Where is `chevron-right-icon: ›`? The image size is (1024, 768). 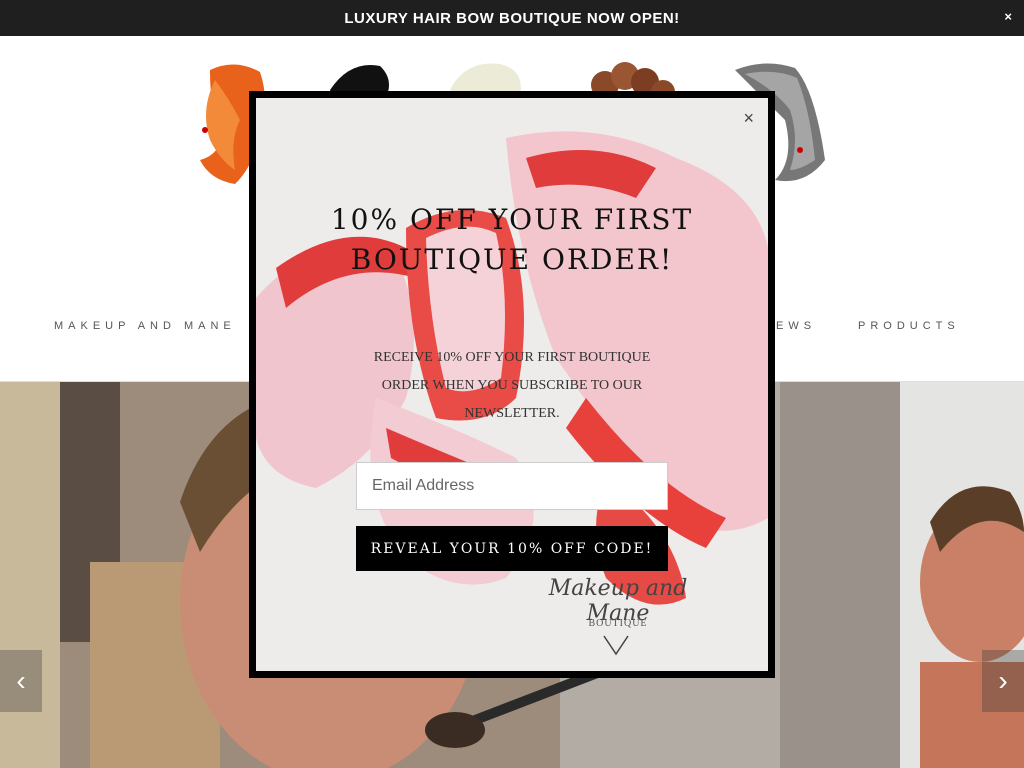
chevron-right-icon: › is located at coordinates (1003, 681).